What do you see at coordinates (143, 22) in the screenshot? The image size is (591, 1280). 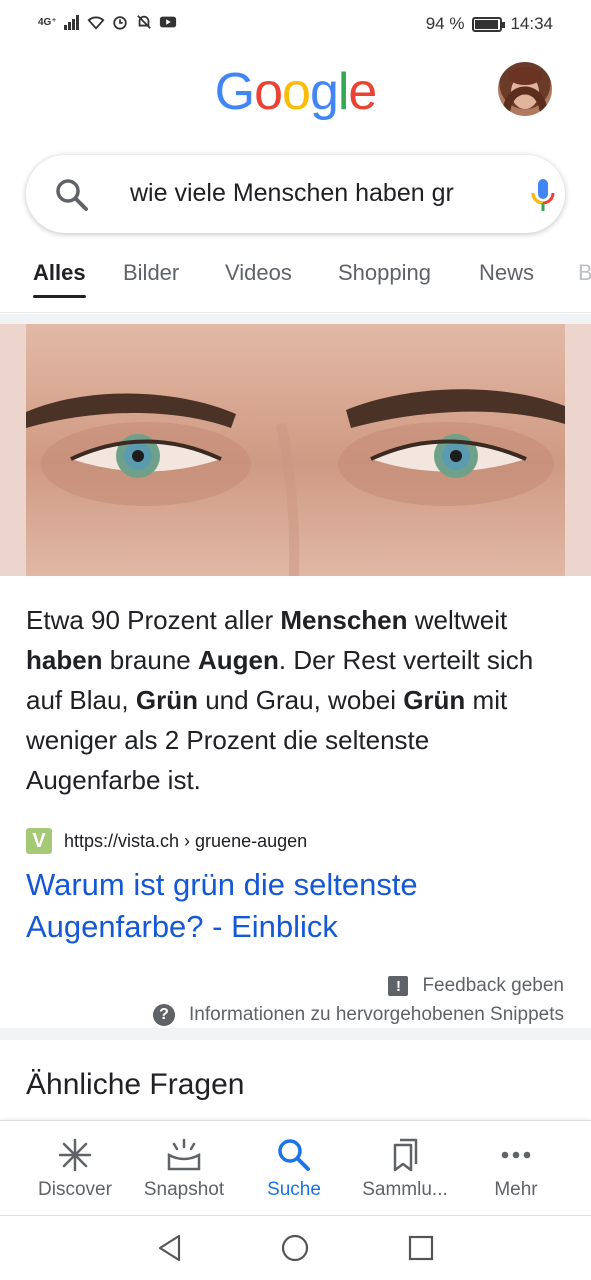 I see `mute-icon` at bounding box center [143, 22].